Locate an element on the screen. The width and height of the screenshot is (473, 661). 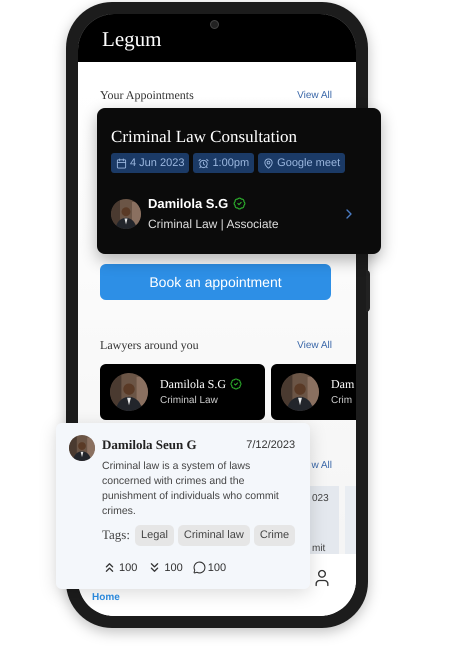
appointment-card: Criminal Law Consultation 4 Jun 2023 1:00pm Google meet Damilola S.G Criminal Law | Associate is located at coordinates (239, 181).